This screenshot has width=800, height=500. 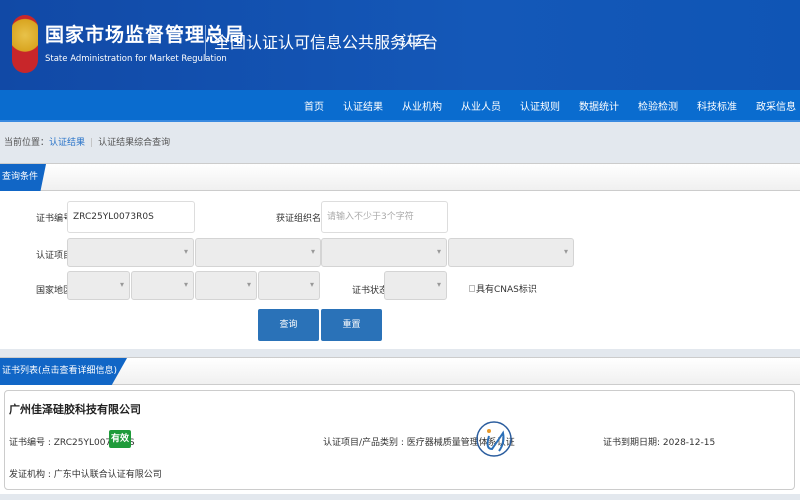 I want to click on nav-personnel: 从业人员, so click(x=481, y=105).